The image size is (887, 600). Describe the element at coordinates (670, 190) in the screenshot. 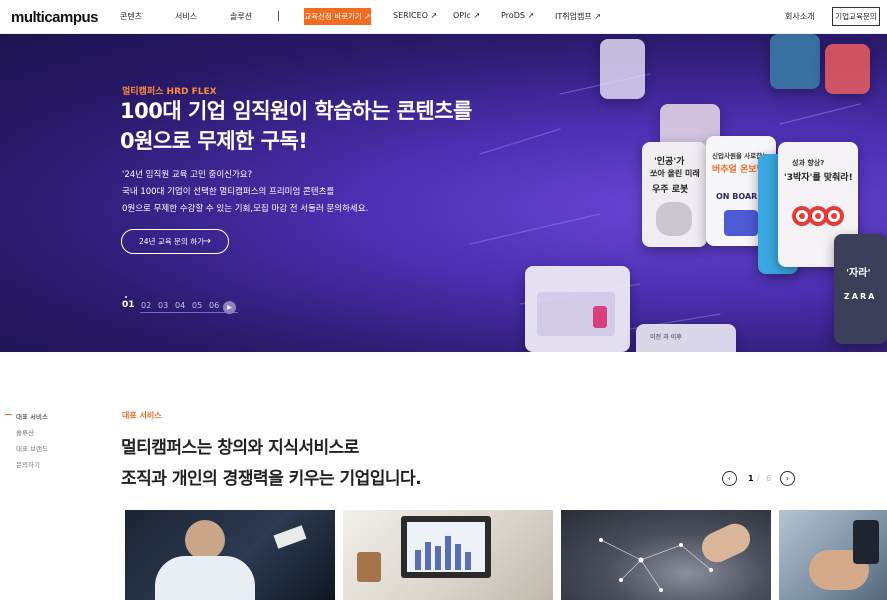

I see `card-robot-line3: 우주 로봇` at that location.